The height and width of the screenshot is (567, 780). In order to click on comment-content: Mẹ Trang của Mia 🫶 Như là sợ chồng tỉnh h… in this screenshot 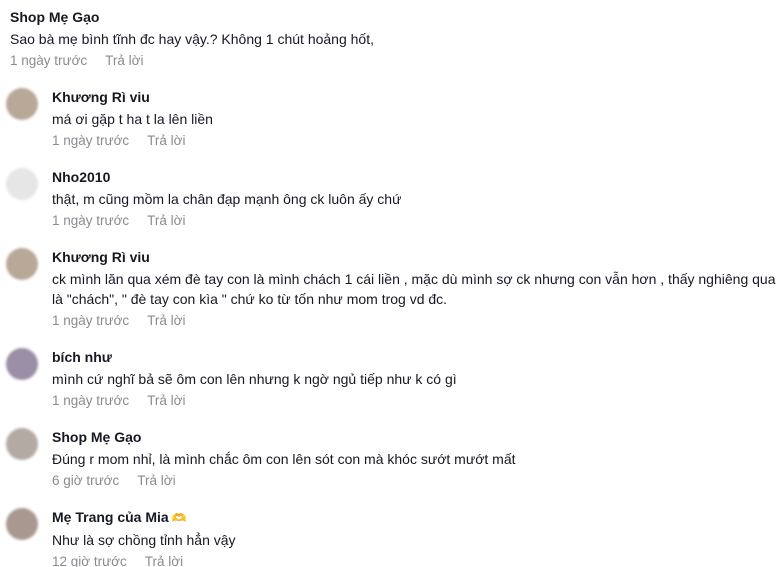, I will do `click(416, 537)`.